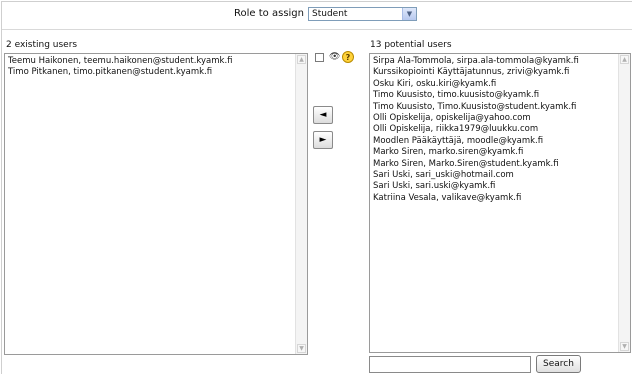 This screenshot has width=634, height=375. Describe the element at coordinates (335, 57) in the screenshot. I see `eye-icon: 👁` at that location.